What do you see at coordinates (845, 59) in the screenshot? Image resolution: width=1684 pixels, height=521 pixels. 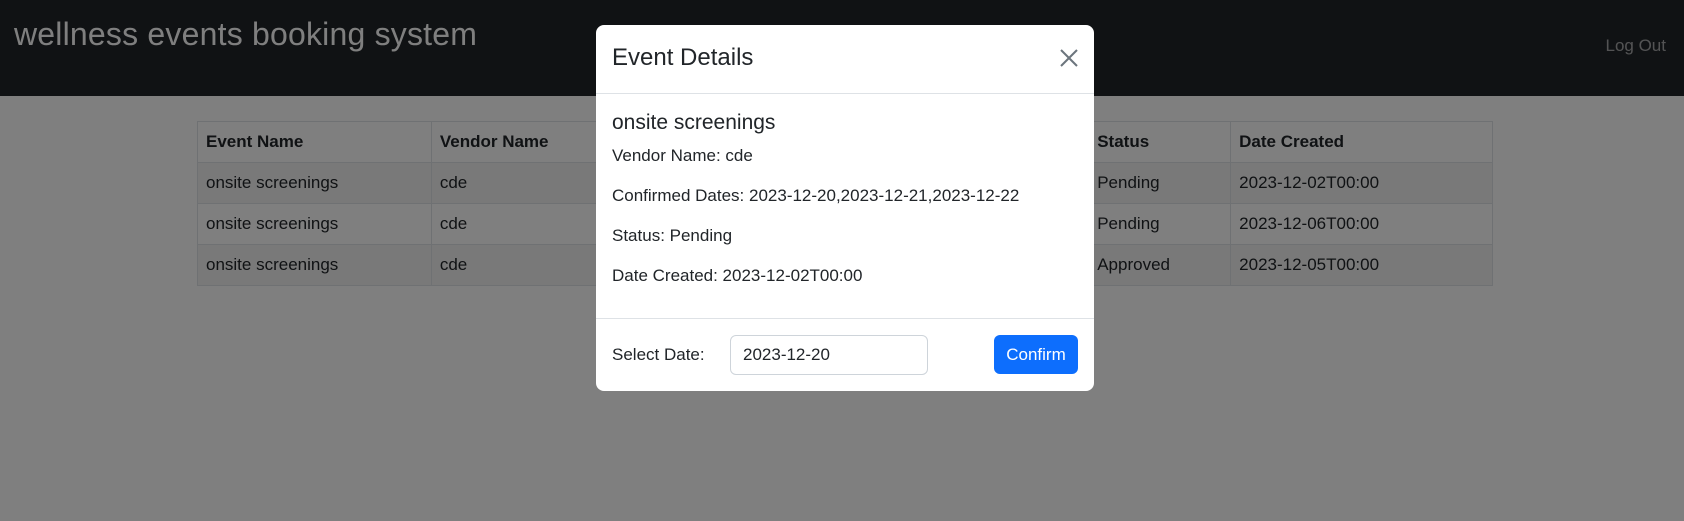 I see `modal-header: Event Details` at bounding box center [845, 59].